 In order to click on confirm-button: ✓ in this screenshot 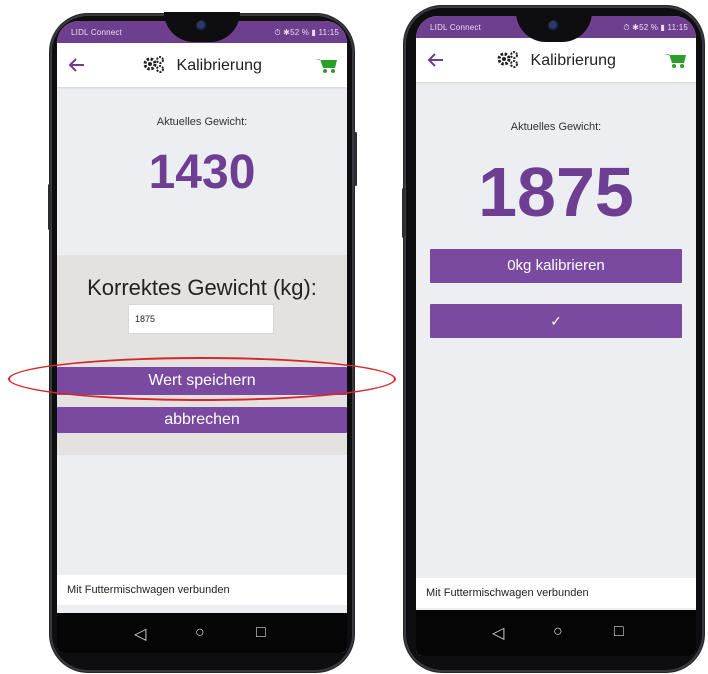, I will do `click(556, 321)`.